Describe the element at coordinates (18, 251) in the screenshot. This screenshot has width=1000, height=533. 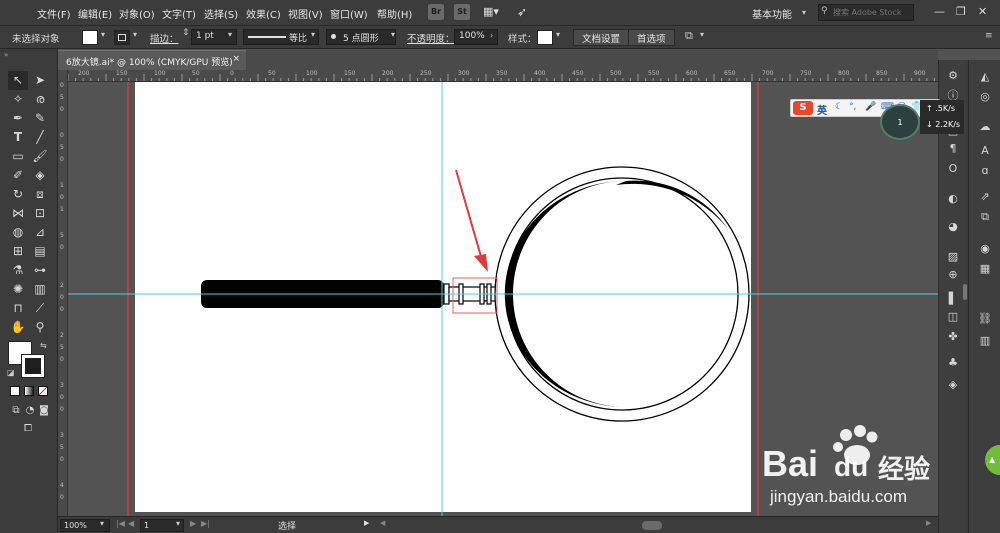
I see `mesh-tool-icon: ⊞` at that location.